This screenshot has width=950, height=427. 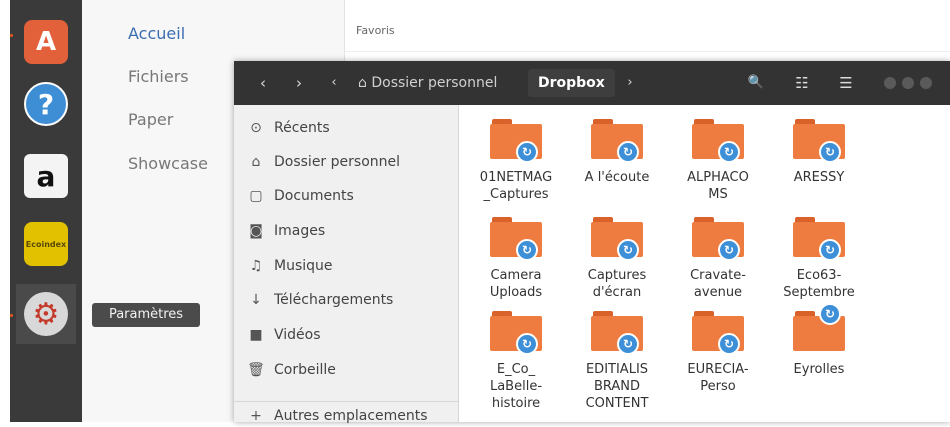 I want to click on back-button: ‹, so click(x=263, y=83).